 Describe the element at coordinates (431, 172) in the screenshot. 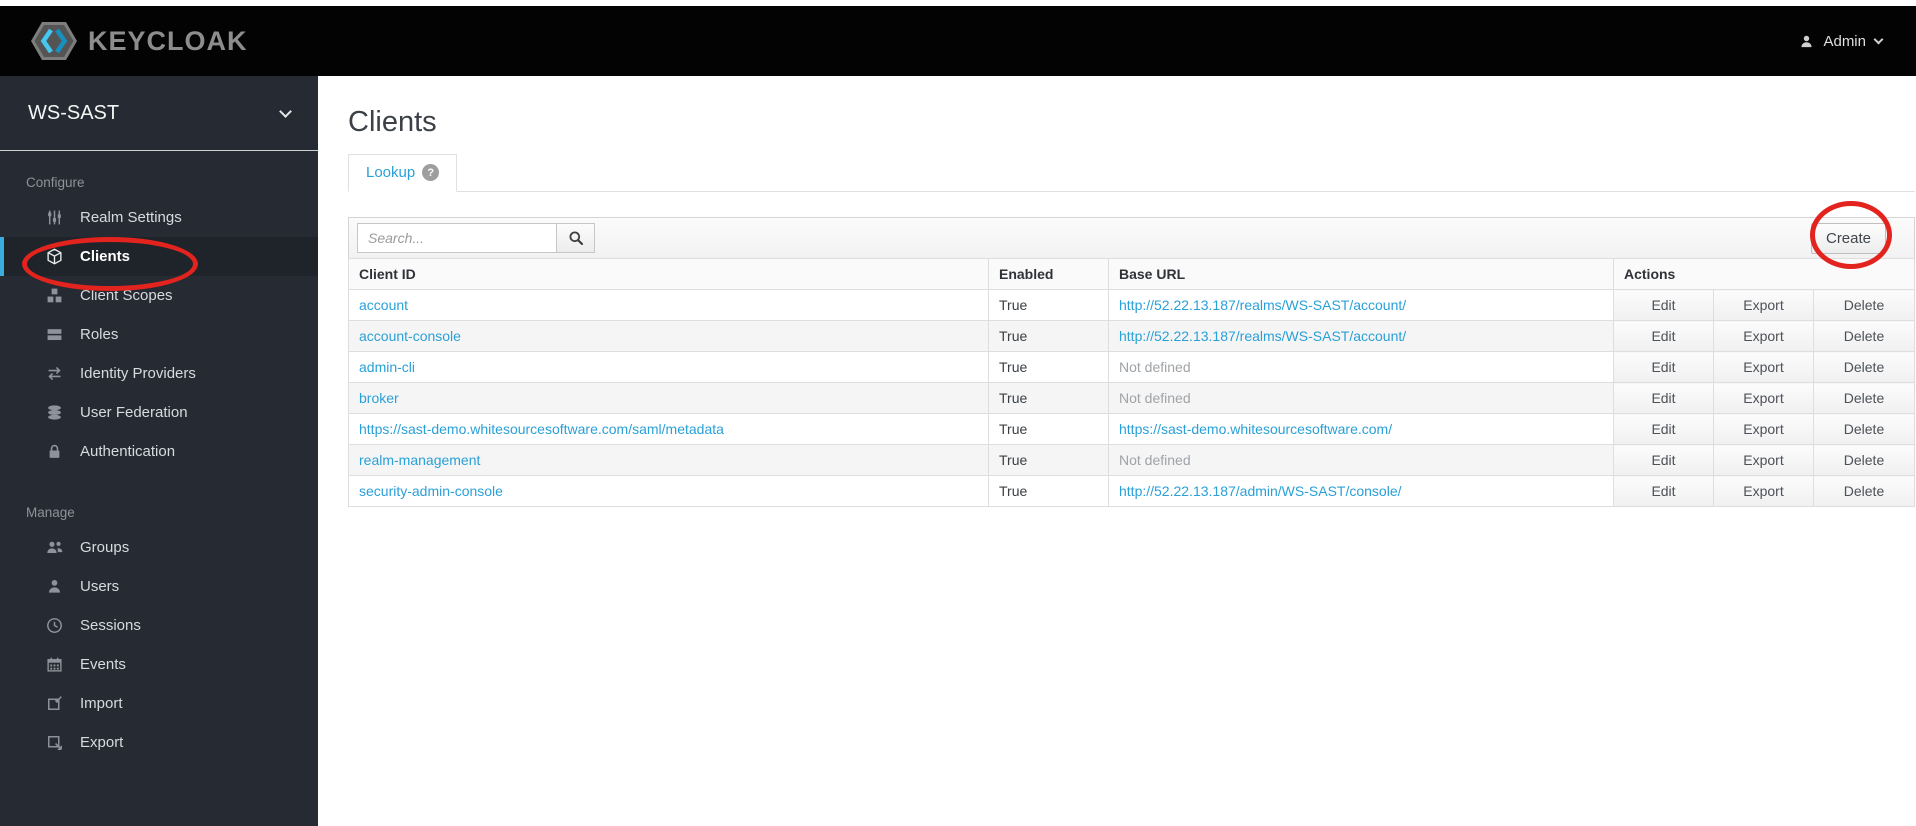

I see `help-icon: ?` at that location.